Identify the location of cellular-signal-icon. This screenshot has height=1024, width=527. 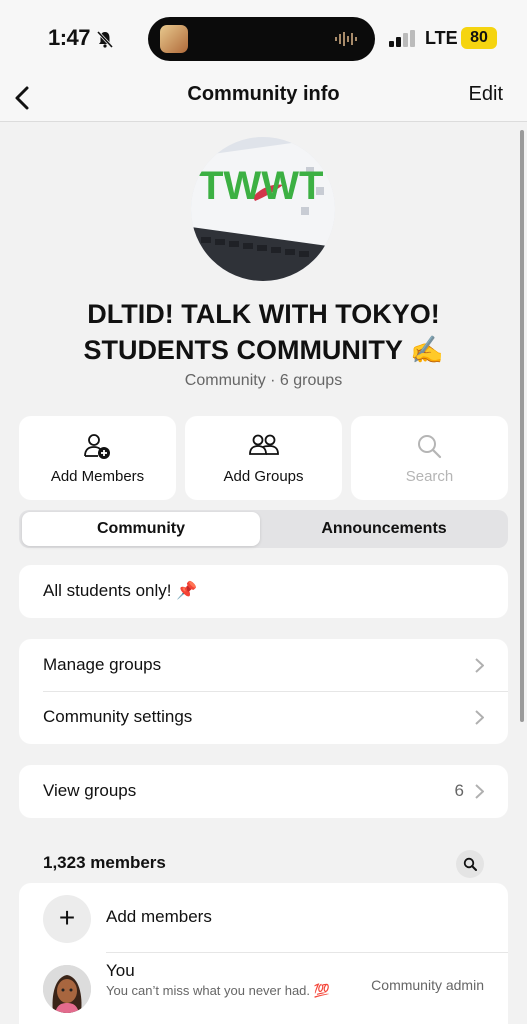
(402, 38).